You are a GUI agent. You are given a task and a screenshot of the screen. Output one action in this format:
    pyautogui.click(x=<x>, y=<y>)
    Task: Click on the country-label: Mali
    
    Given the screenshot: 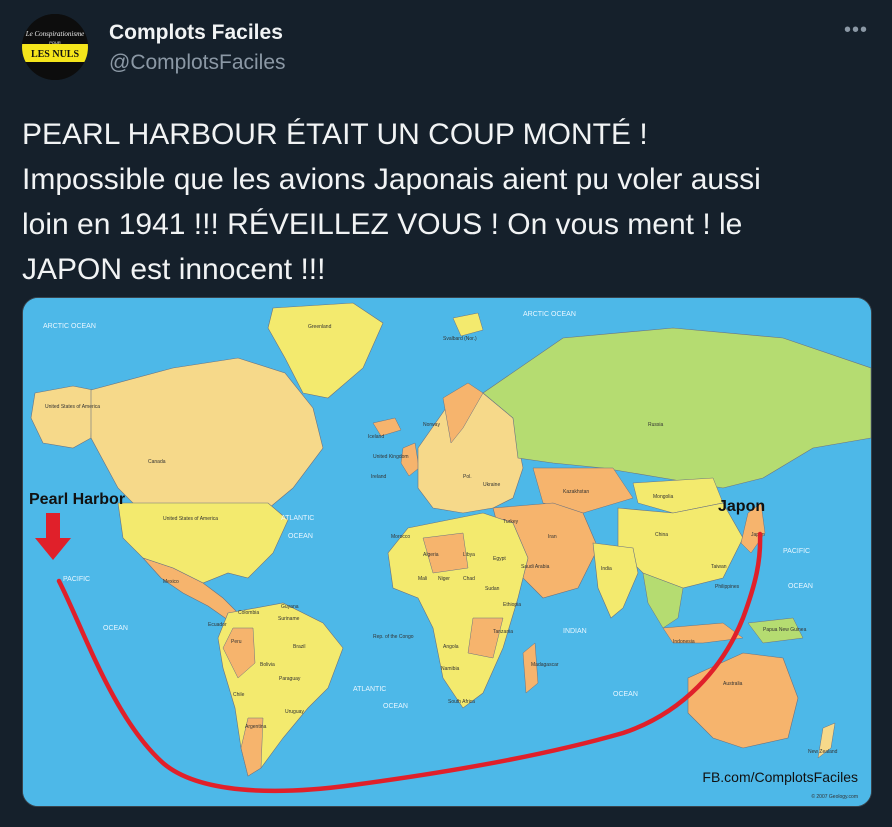 What is the action you would take?
    pyautogui.click(x=422, y=579)
    